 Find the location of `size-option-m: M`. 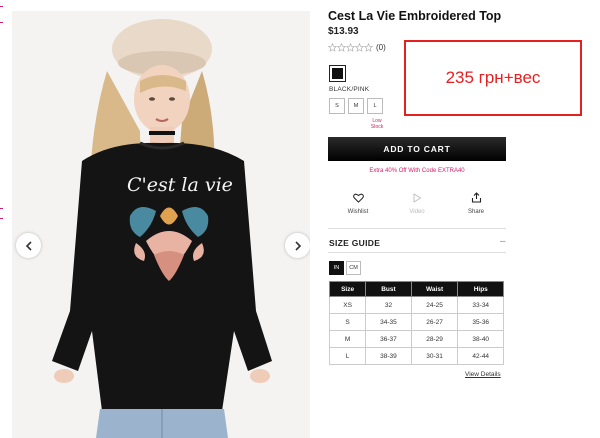

size-option-m: M is located at coordinates (356, 106).